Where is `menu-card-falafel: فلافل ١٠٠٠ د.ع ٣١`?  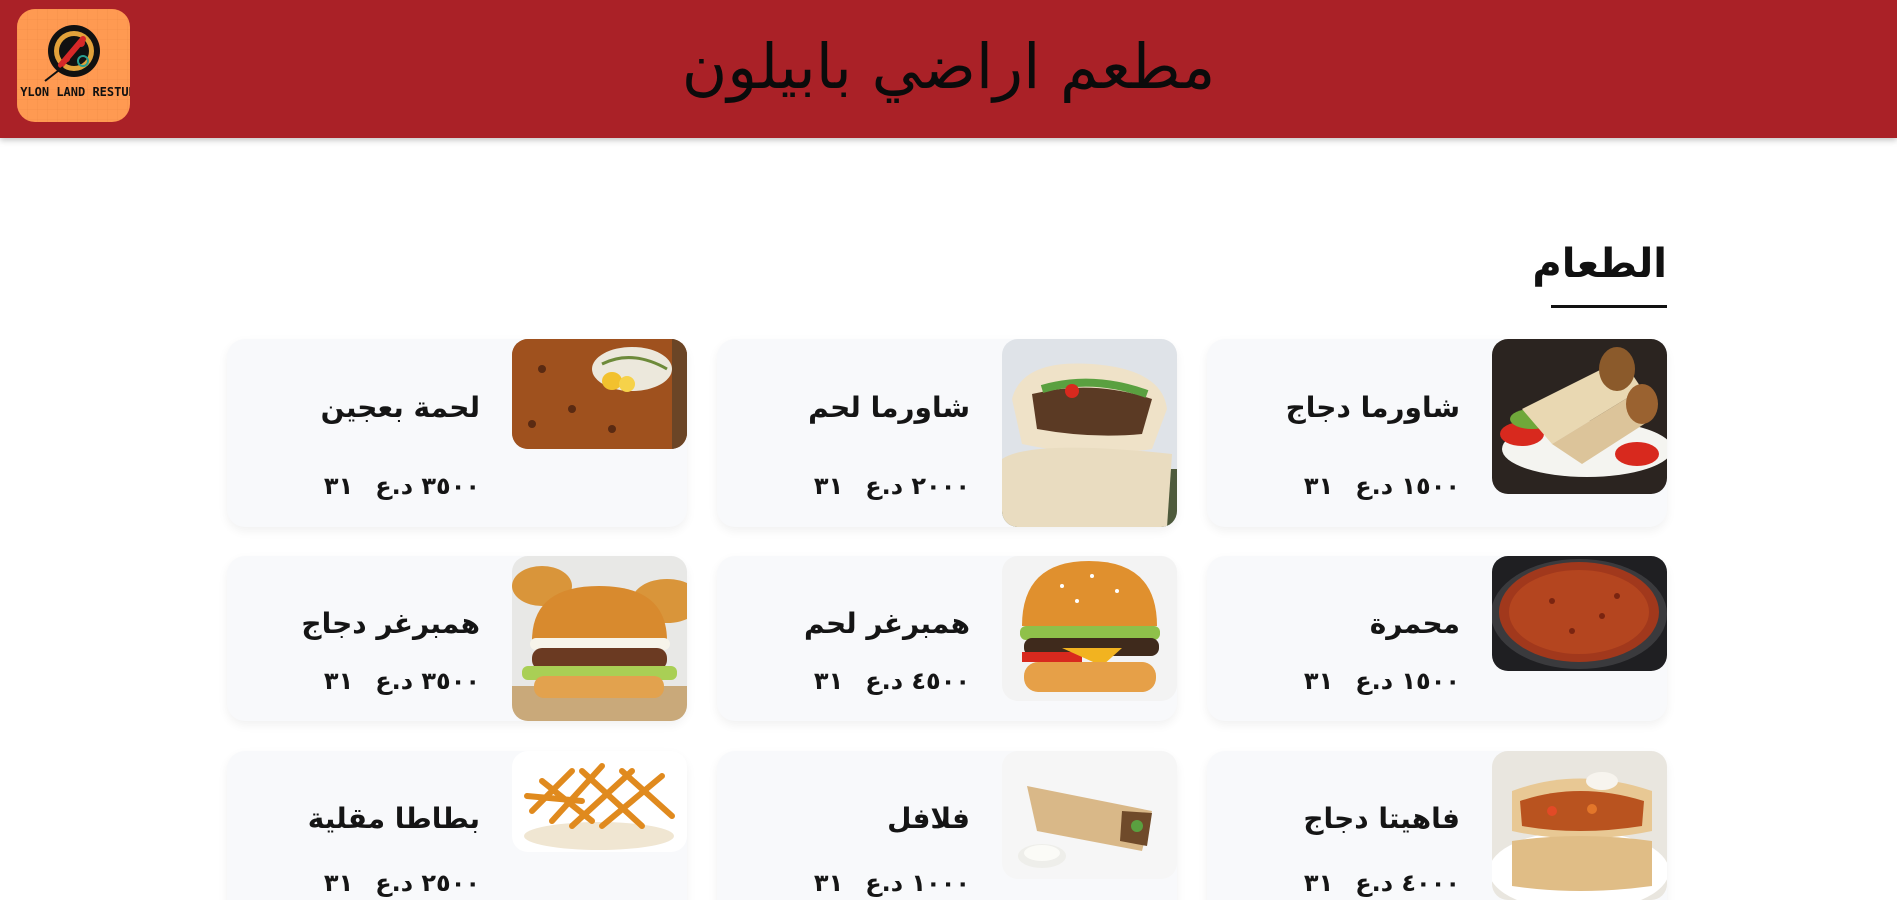
menu-card-falafel: فلافل ١٠٠٠ د.ع ٣١ is located at coordinates (947, 825).